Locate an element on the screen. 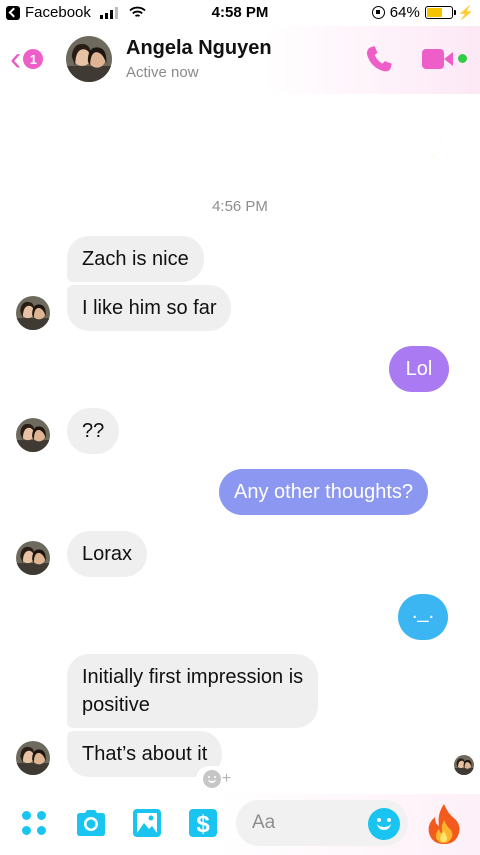 The width and height of the screenshot is (480, 855). image-icon is located at coordinates (147, 823).